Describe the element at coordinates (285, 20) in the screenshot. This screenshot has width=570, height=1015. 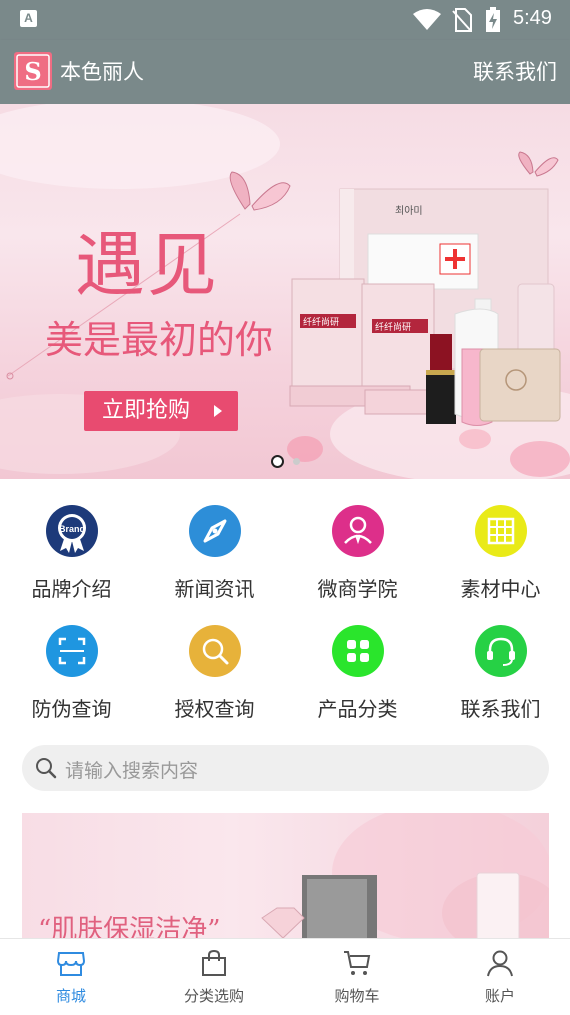
I see `status-bar: A 5:49` at that location.